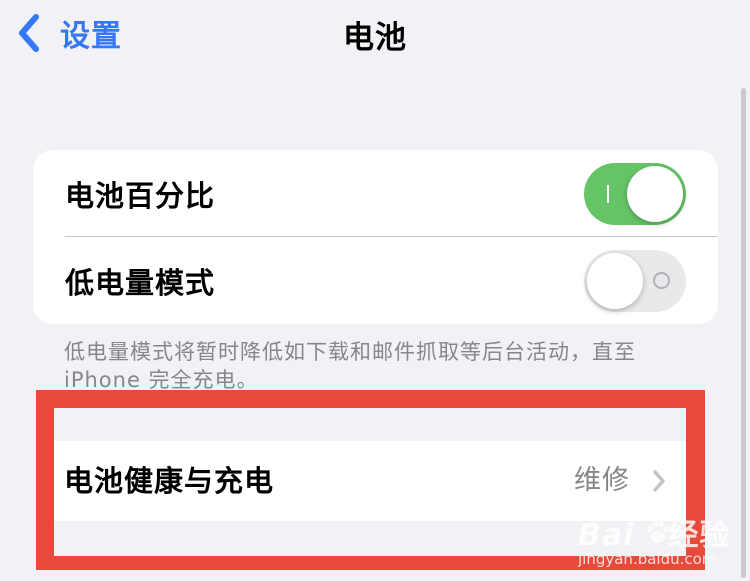  I want to click on low-power-mode-toggle, so click(635, 280).